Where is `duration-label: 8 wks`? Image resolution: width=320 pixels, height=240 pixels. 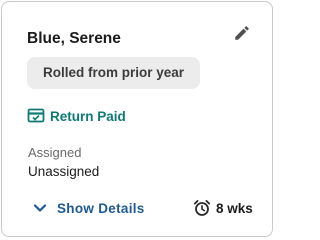
duration-label: 8 wks is located at coordinates (234, 208).